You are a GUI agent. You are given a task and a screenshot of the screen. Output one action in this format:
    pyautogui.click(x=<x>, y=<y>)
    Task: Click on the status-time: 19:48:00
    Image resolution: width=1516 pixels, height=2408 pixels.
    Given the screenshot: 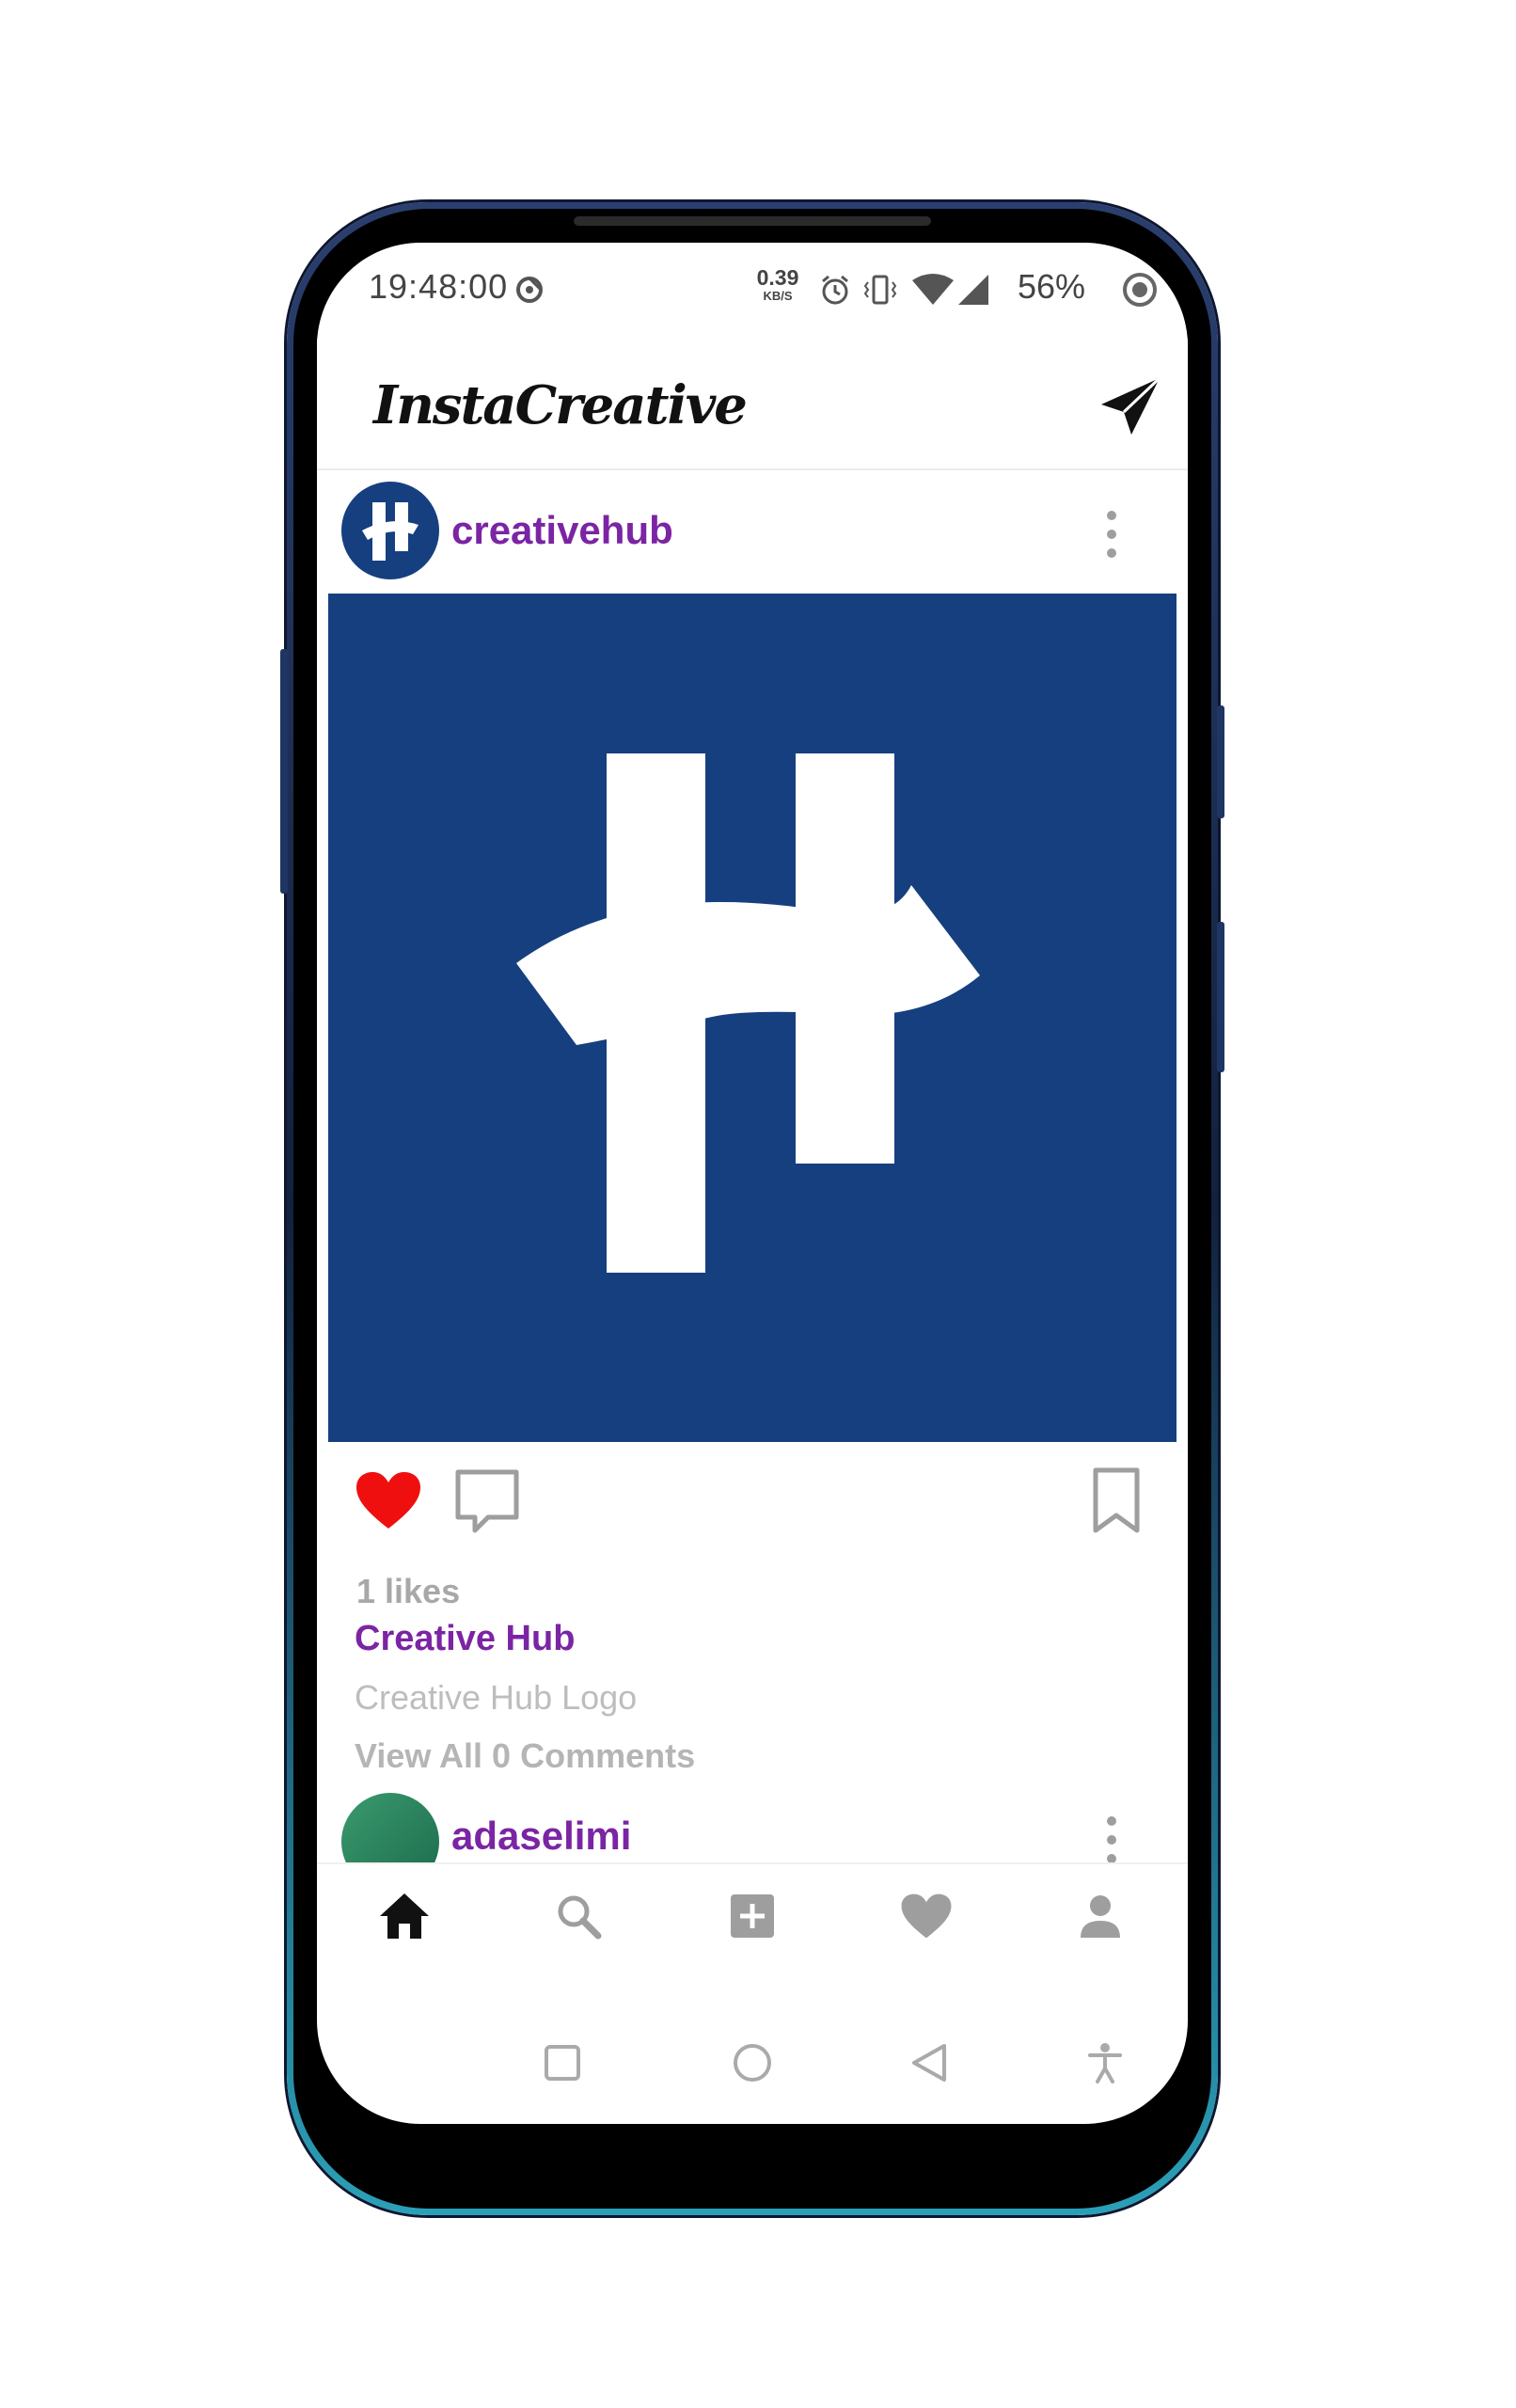 What is the action you would take?
    pyautogui.click(x=439, y=287)
    